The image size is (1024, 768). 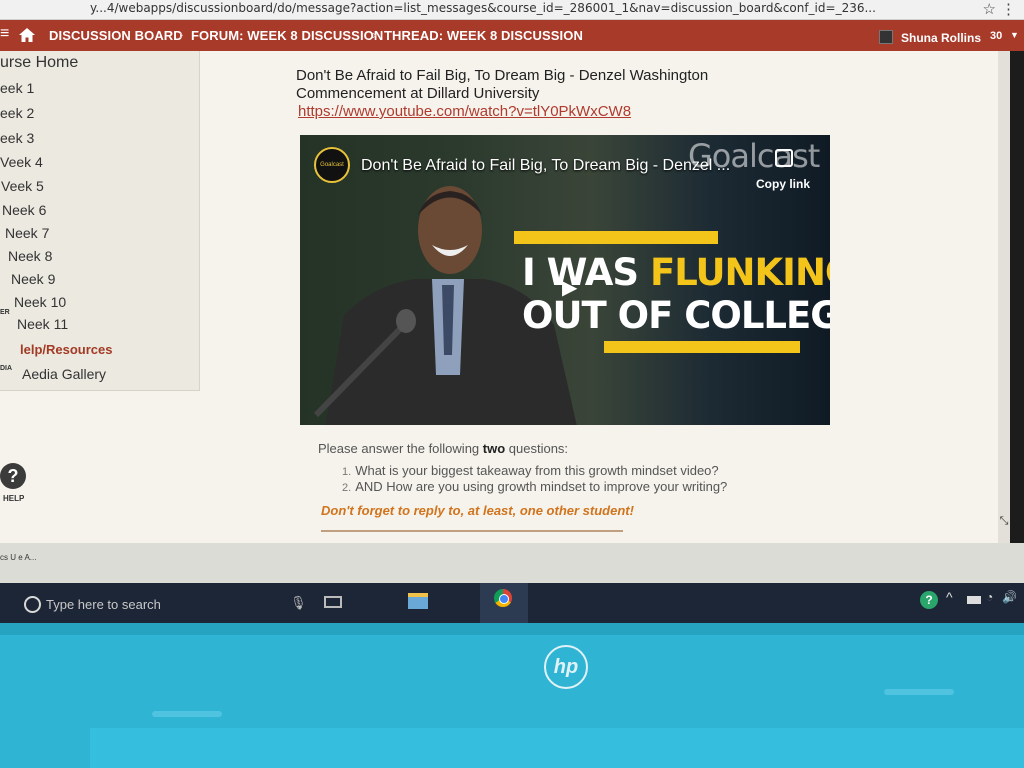 I want to click on prompt-prefix: Please answer the following, so click(x=400, y=448).